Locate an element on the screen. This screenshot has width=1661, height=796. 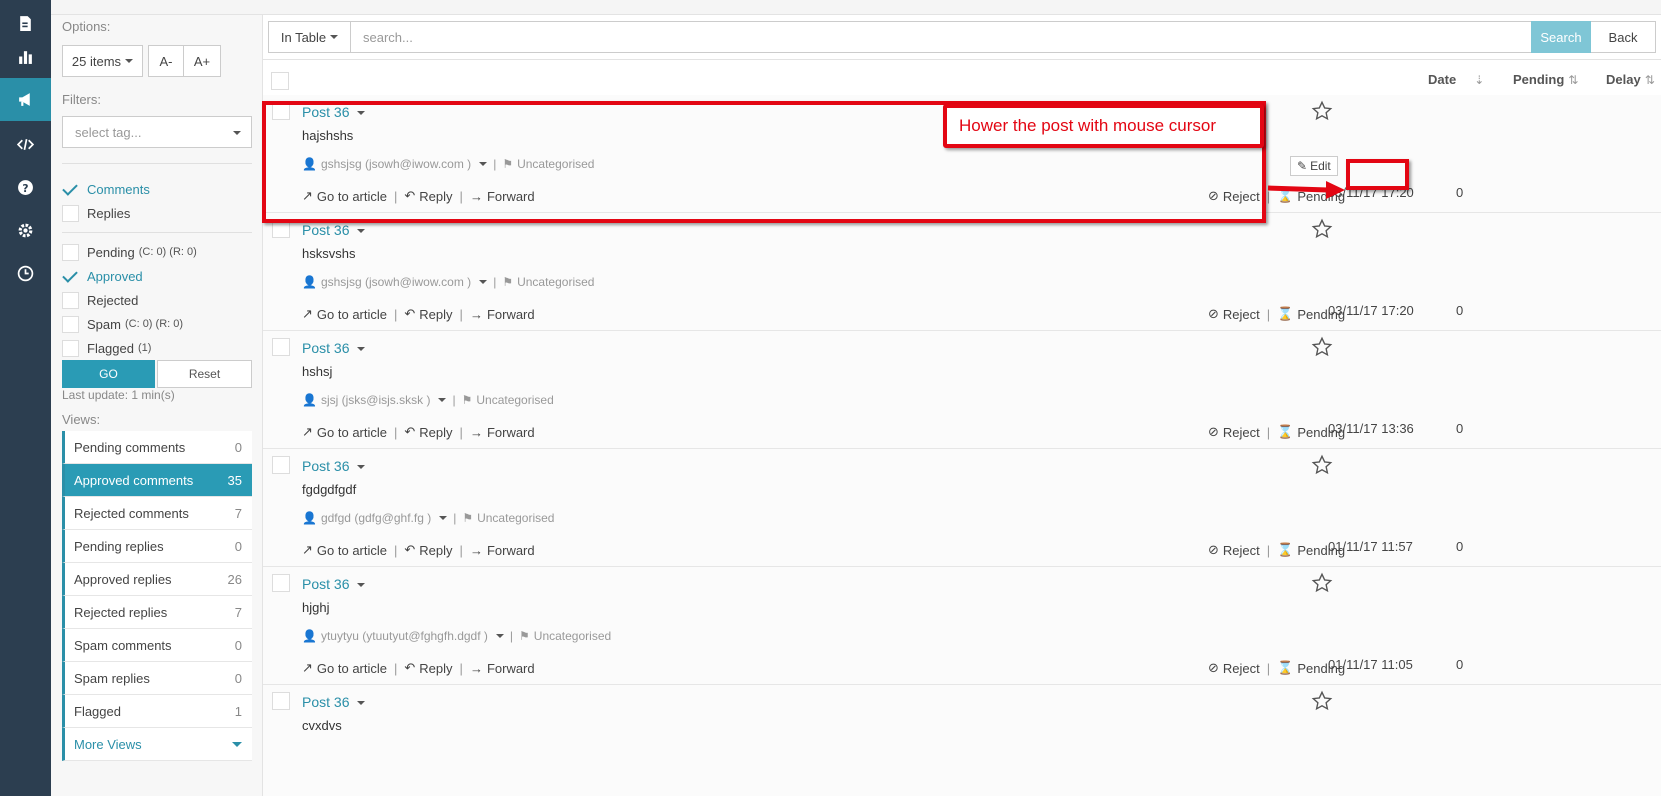
rail-comments is located at coordinates (25, 99).